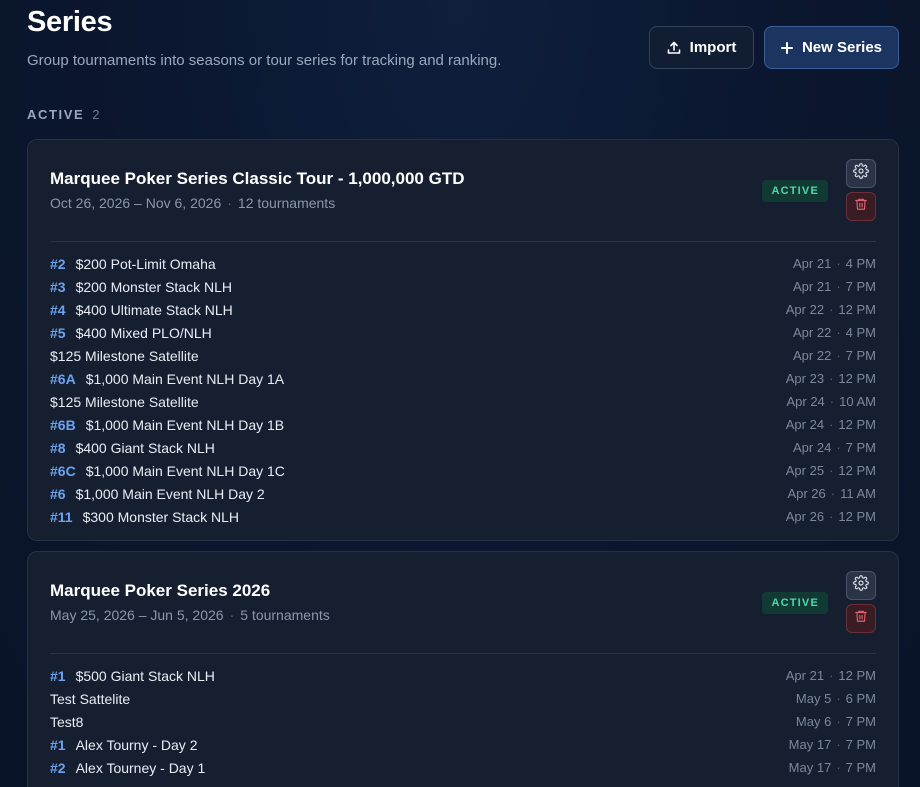  What do you see at coordinates (463, 744) in the screenshot?
I see `tournament-row: #1 Alex Tourny - Day 2 May 17 · 7 PM` at bounding box center [463, 744].